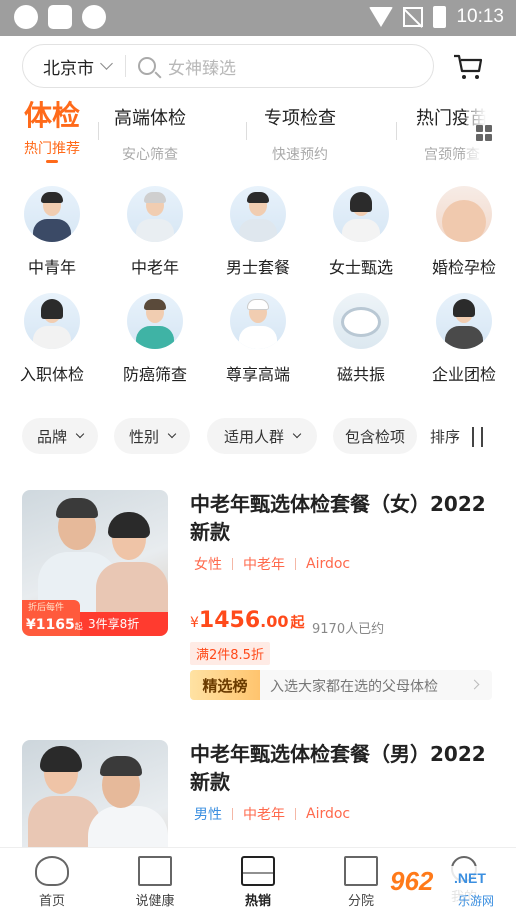 Image resolution: width=516 pixels, height=917 pixels. I want to click on filter-gender: 性别, so click(152, 436).